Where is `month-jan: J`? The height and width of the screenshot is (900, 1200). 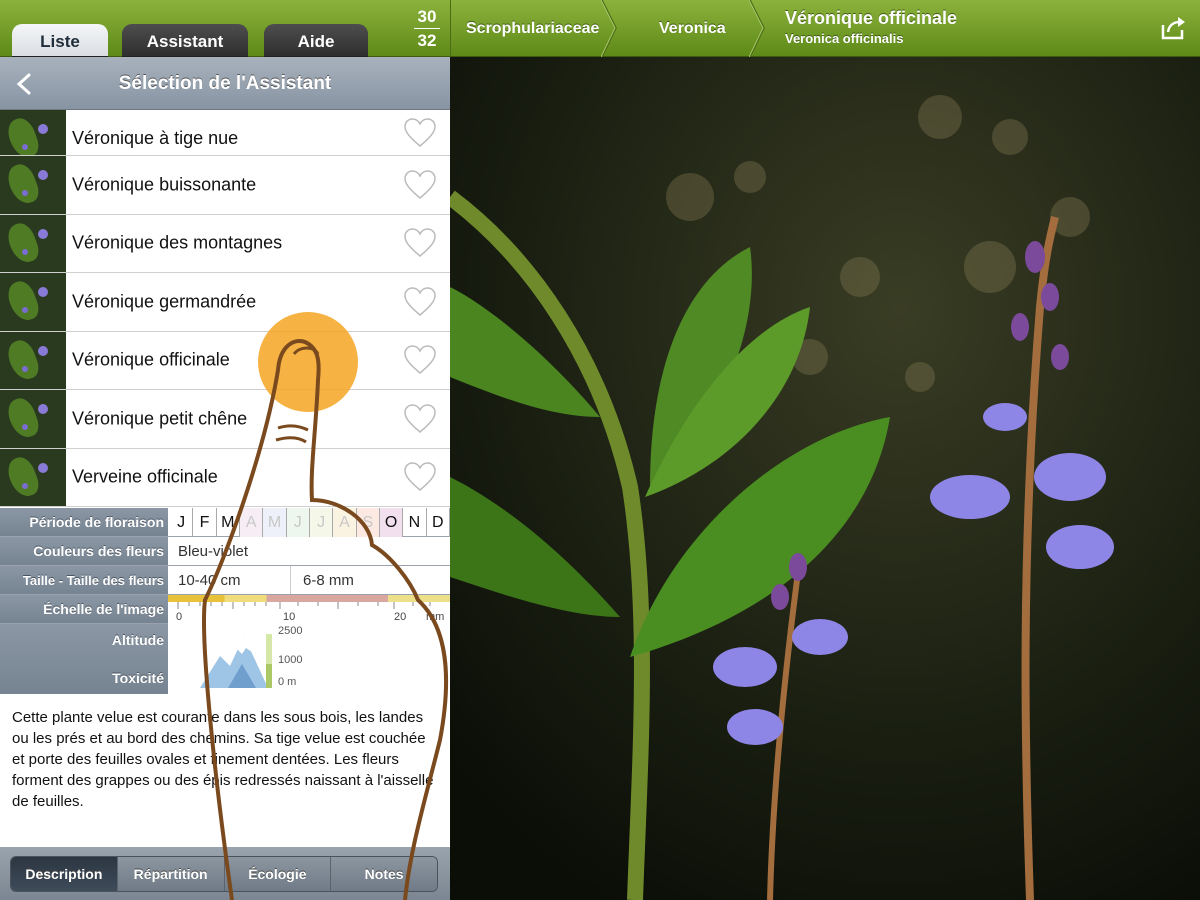 month-jan: J is located at coordinates (182, 522).